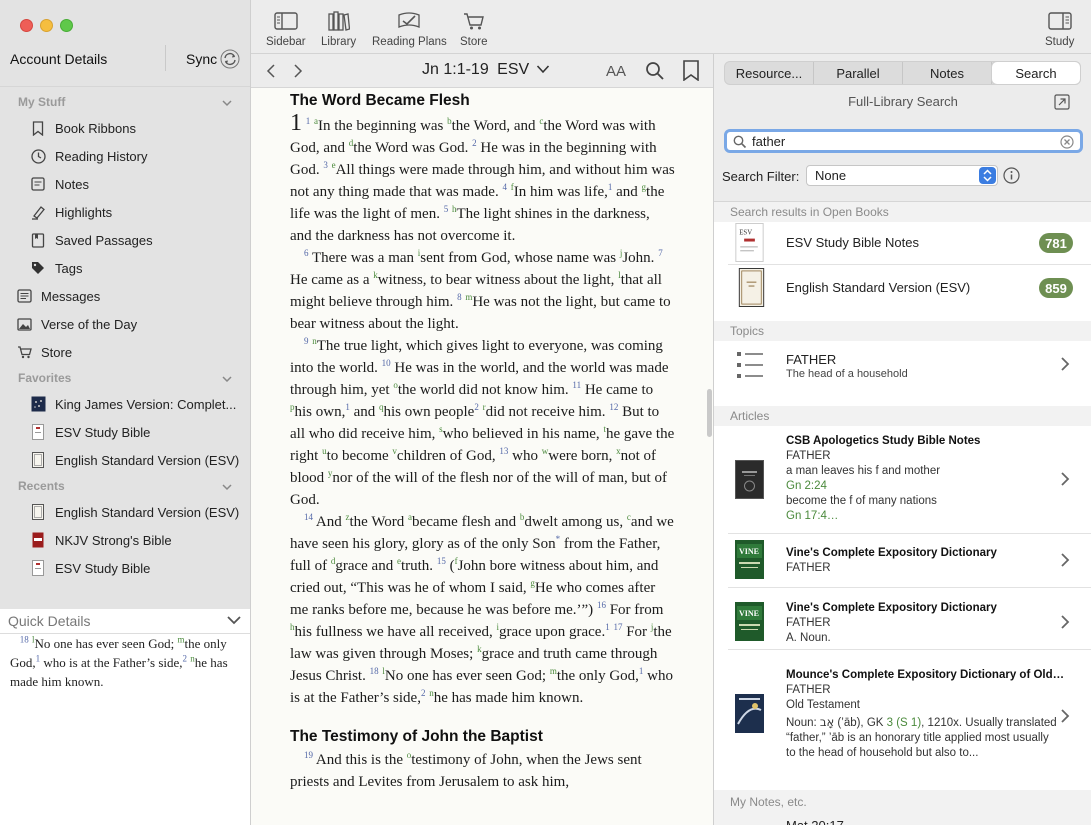 This screenshot has height=825, width=1091. Describe the element at coordinates (44, 352) in the screenshot. I see `sidebar-item-store: Store` at that location.